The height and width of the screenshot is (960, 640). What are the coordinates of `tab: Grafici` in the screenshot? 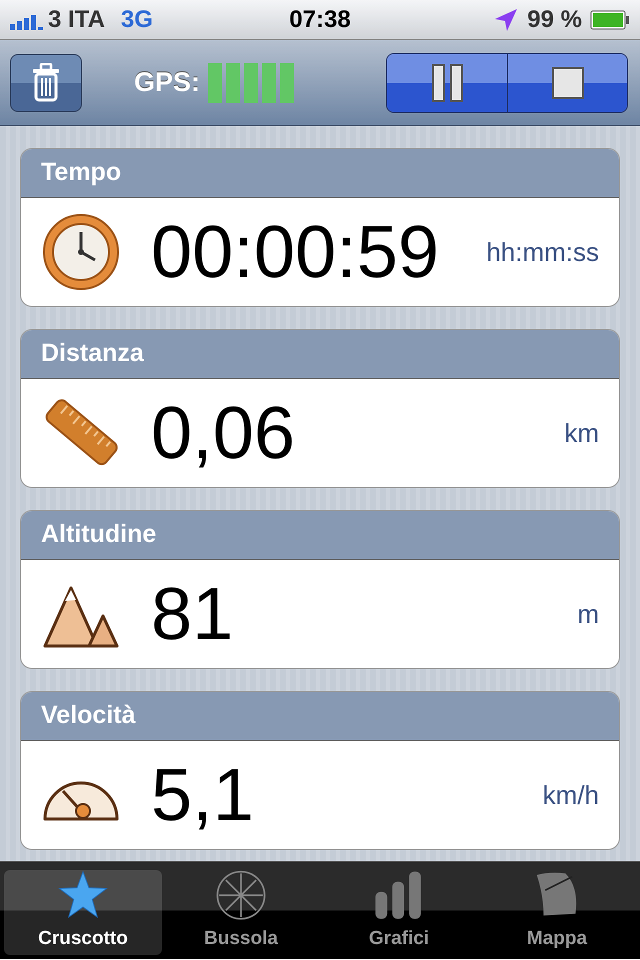 It's located at (399, 912).